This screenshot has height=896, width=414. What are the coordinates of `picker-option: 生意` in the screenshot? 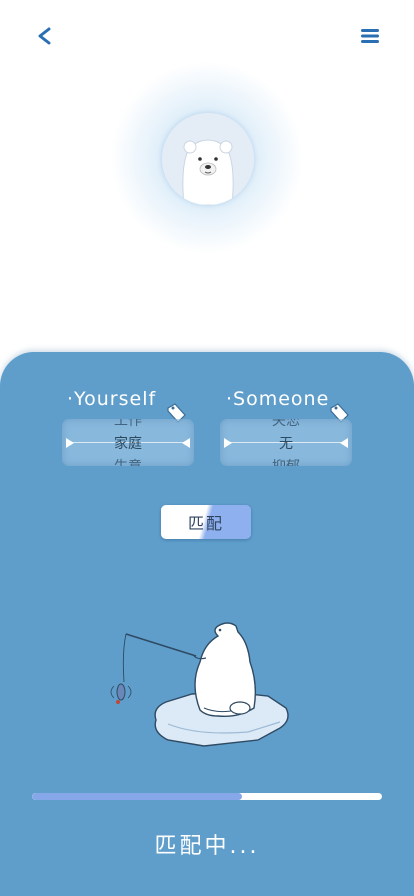 It's located at (128, 461).